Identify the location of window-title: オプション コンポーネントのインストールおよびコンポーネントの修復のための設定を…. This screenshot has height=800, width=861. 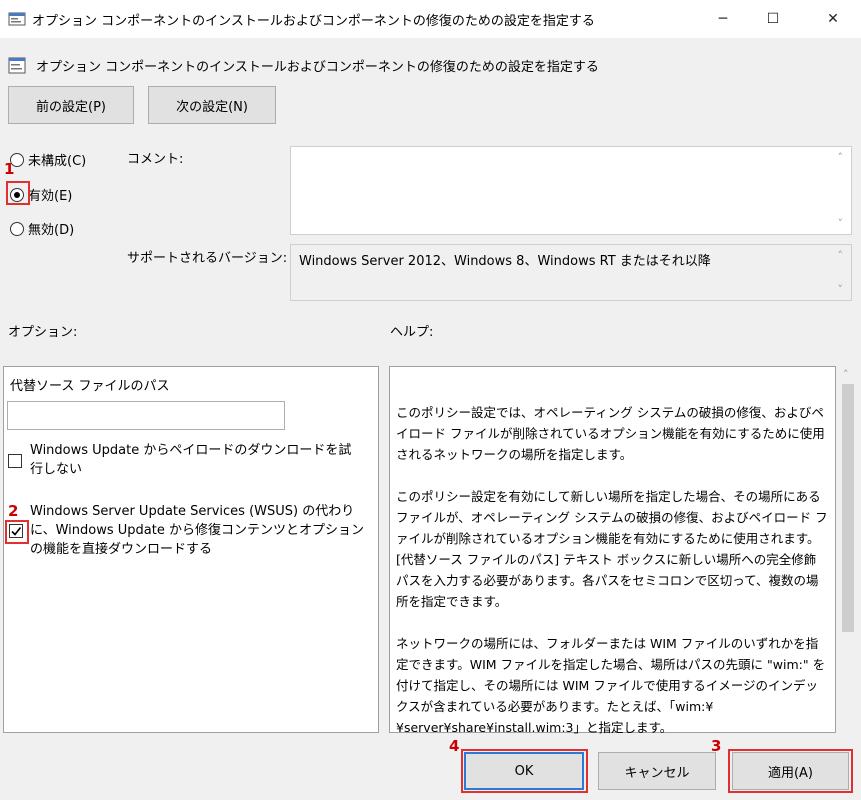
(313, 21).